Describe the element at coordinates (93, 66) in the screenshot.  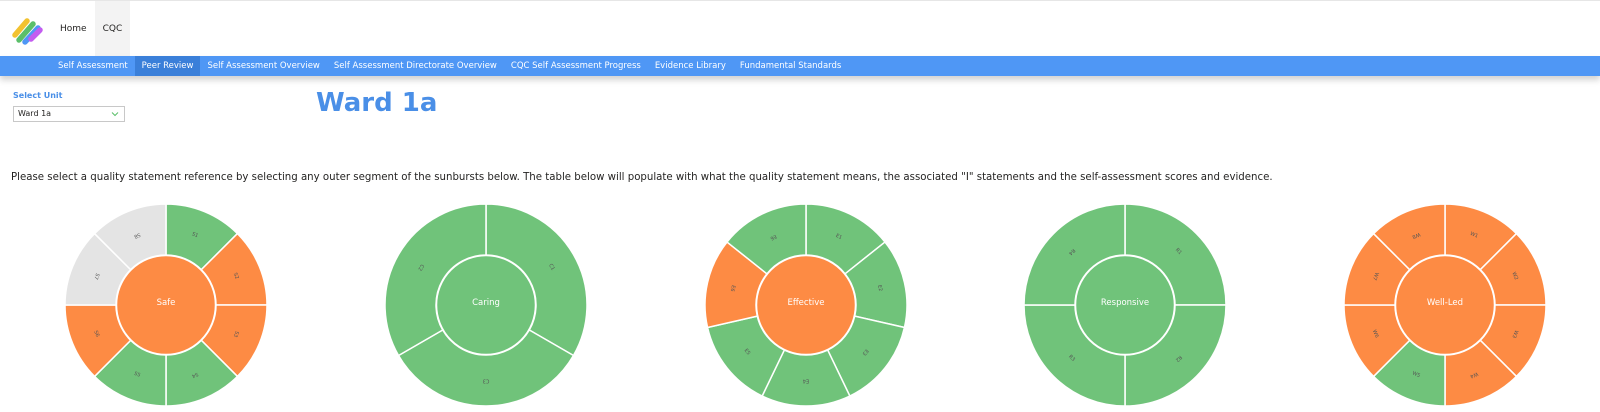
I see `tab-self-assessment: Self Assessment` at that location.